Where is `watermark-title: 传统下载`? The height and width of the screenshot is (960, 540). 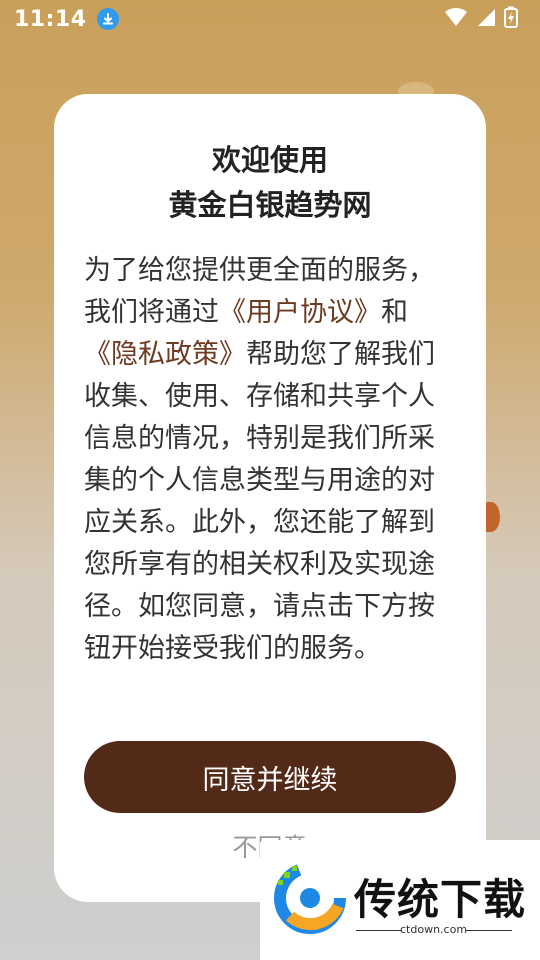 watermark-title: 传统下载 is located at coordinates (440, 899).